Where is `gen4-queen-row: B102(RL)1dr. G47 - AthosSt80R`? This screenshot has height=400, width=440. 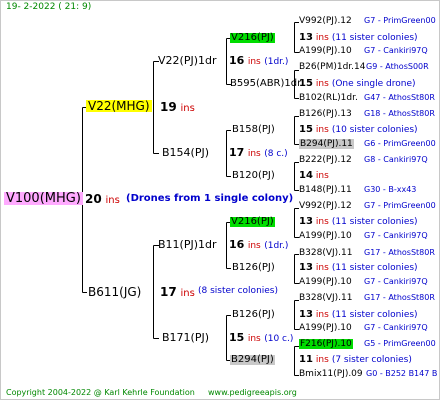
gen4-queen-row: B102(RL)1dr. G47 - AthosSt80R is located at coordinates (367, 98).